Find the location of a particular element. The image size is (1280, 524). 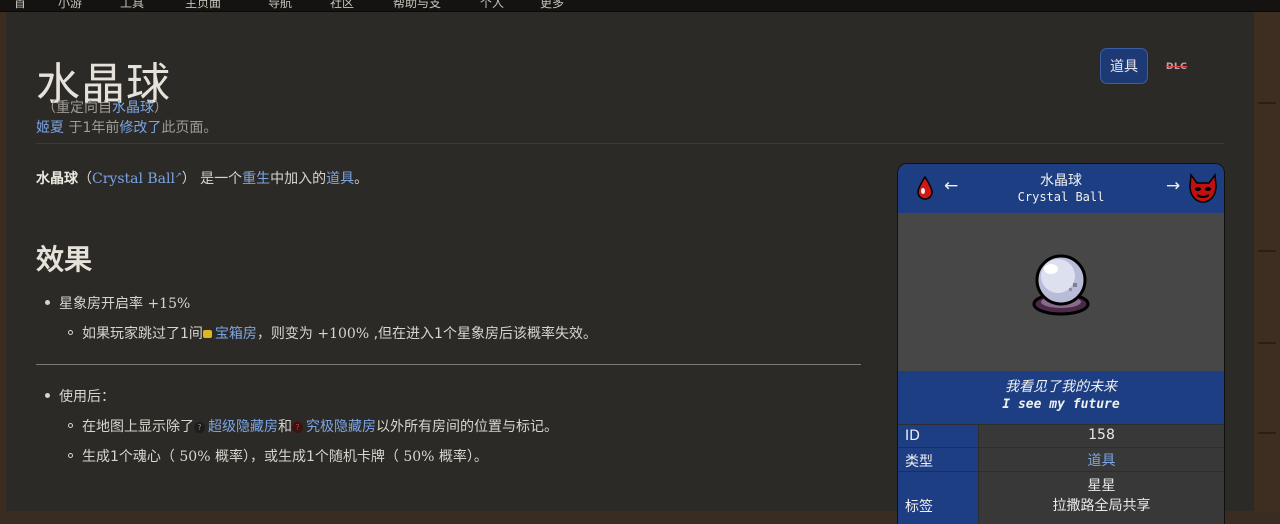

infobox-row-tags: 标签 星星 拉撒路全局共享 is located at coordinates (1061, 498).